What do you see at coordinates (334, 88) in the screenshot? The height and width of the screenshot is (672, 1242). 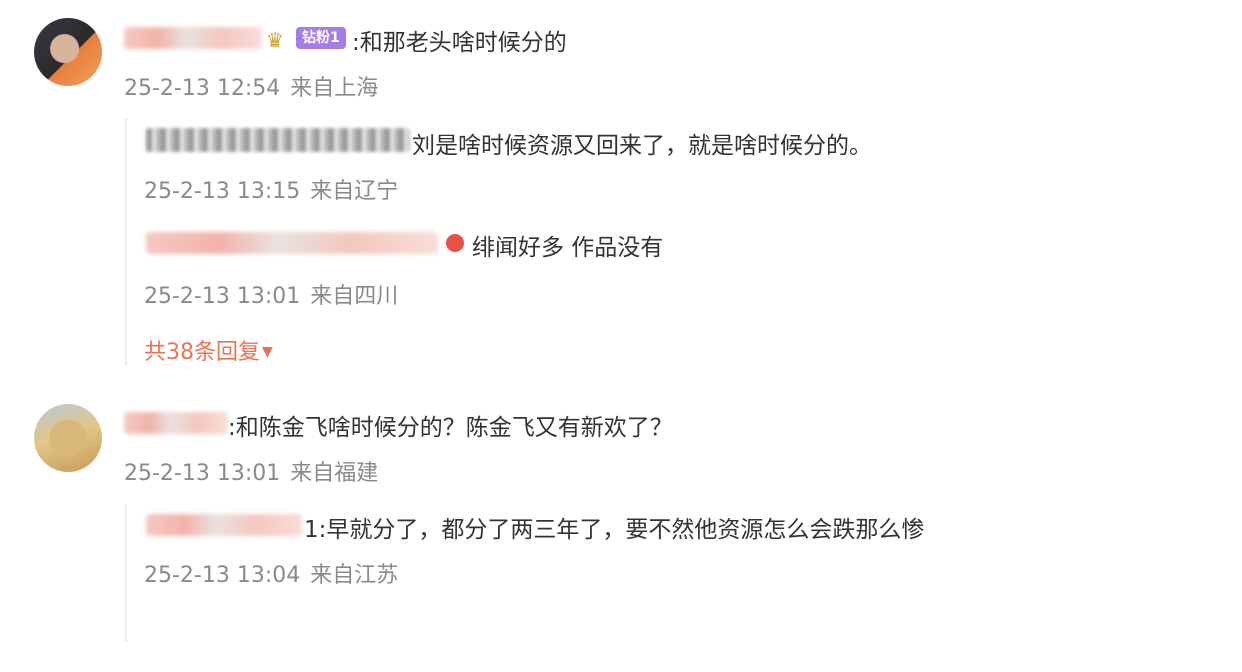 I see `comment-location: 来自上海` at bounding box center [334, 88].